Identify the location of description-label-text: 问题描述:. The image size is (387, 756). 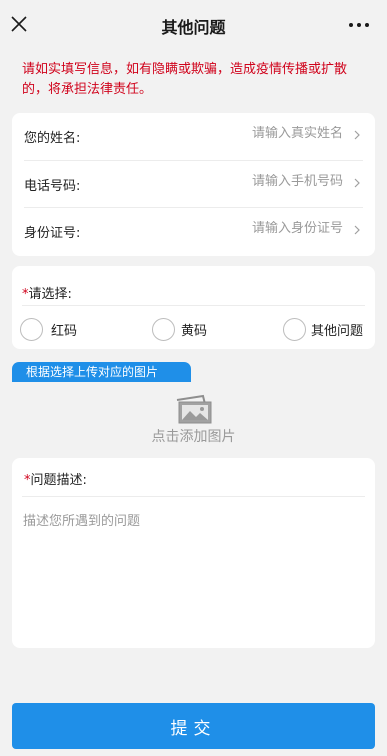
(58, 480).